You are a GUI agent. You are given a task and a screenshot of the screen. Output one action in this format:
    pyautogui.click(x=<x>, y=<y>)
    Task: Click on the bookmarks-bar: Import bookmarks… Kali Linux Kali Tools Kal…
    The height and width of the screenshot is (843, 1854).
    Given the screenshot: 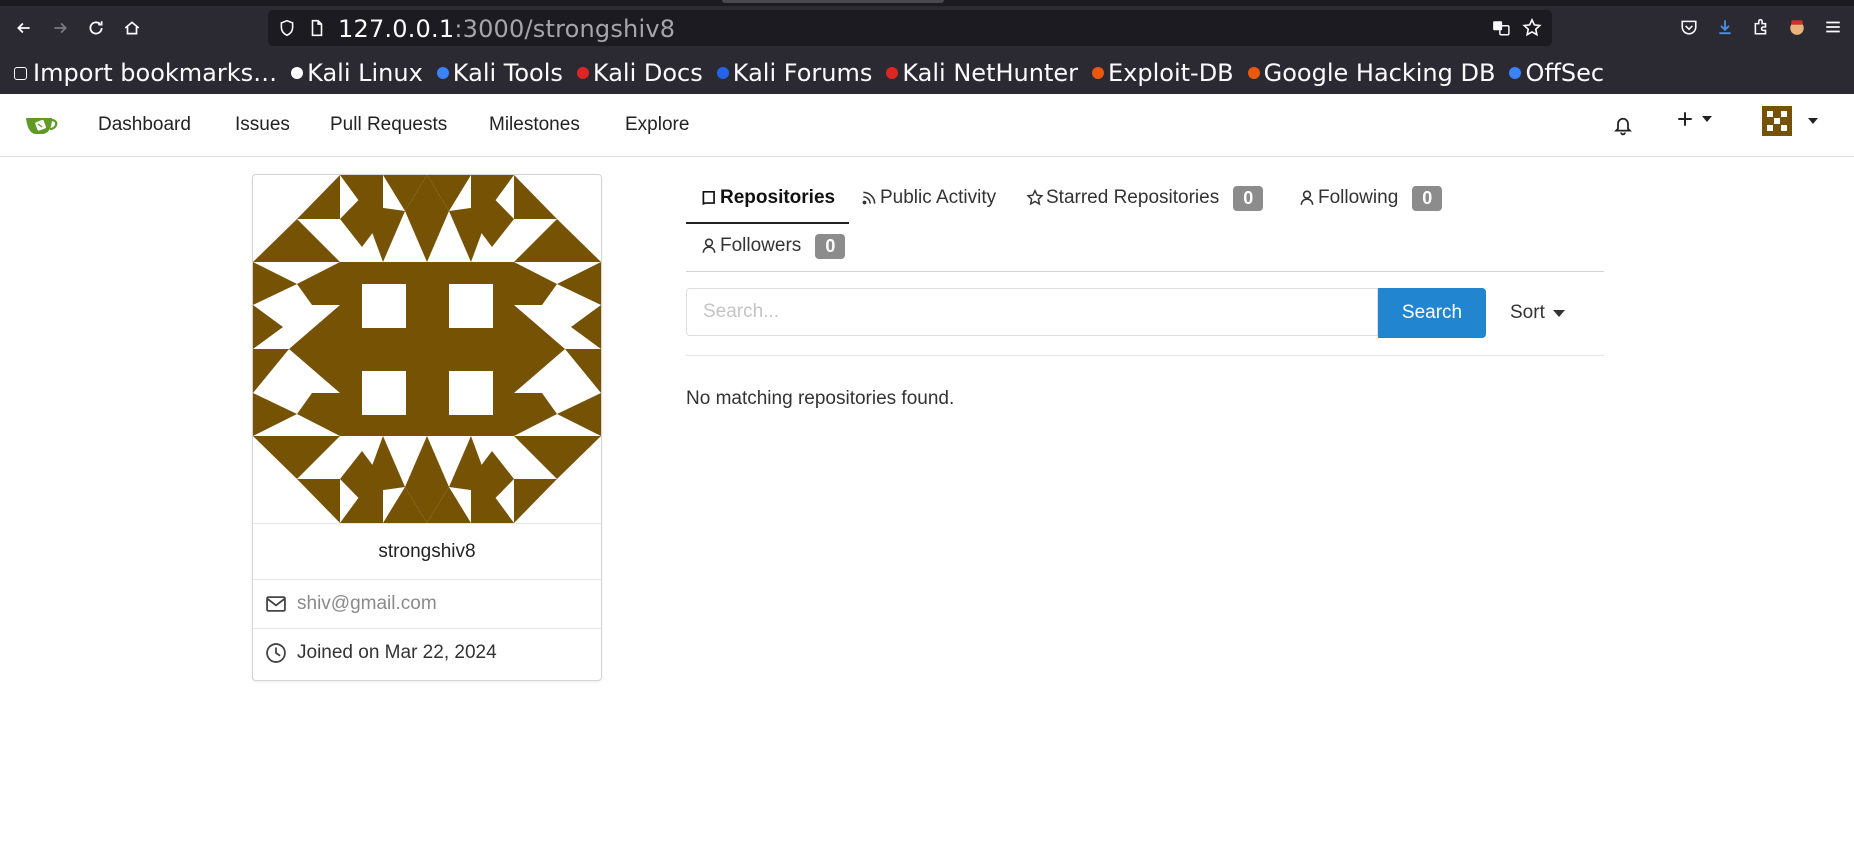 What is the action you would take?
    pyautogui.click(x=927, y=73)
    